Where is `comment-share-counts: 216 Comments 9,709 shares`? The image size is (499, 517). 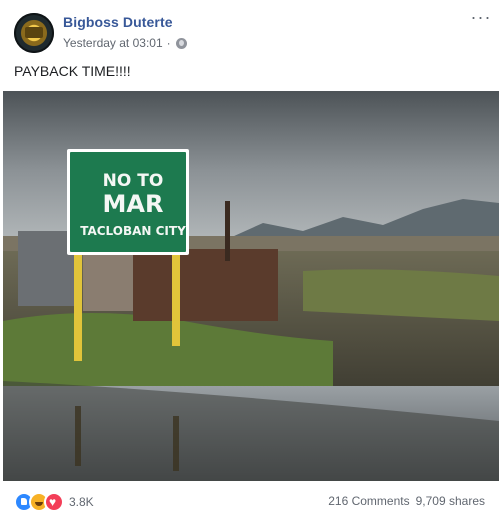 comment-share-counts: 216 Comments 9,709 shares is located at coordinates (406, 501).